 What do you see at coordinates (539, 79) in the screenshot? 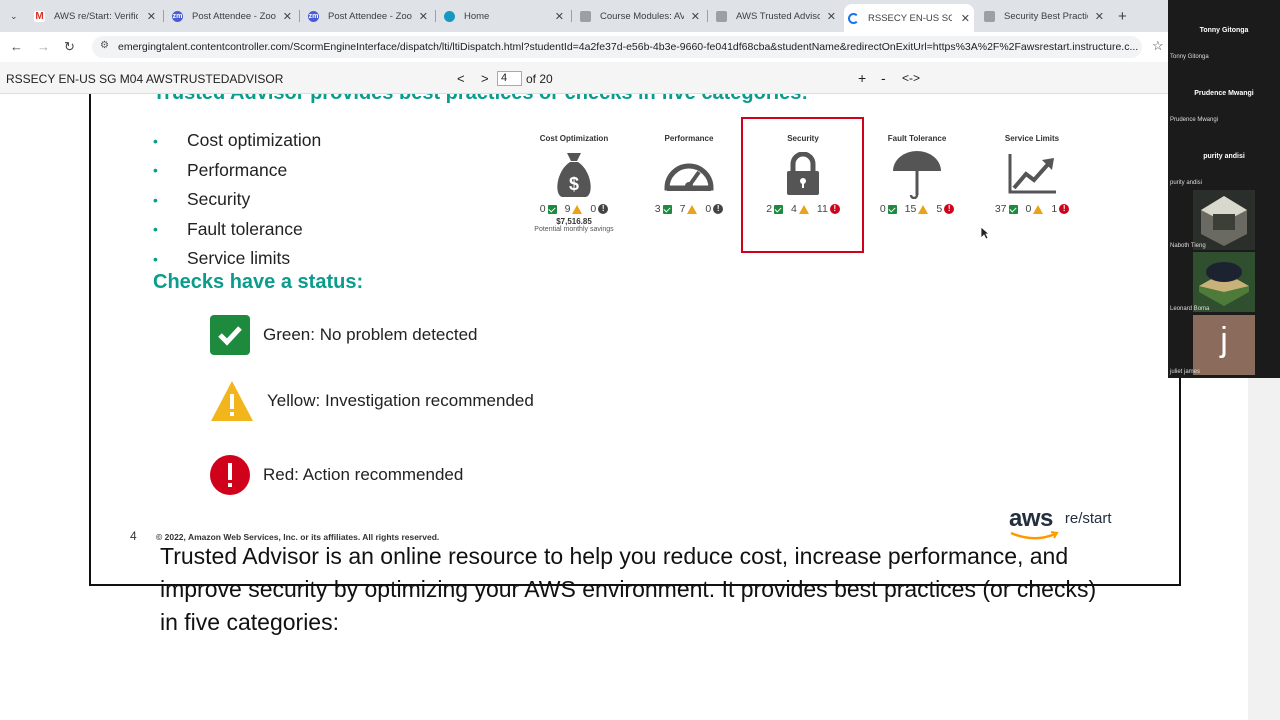
I see `page-total-label: of 20` at bounding box center [539, 79].